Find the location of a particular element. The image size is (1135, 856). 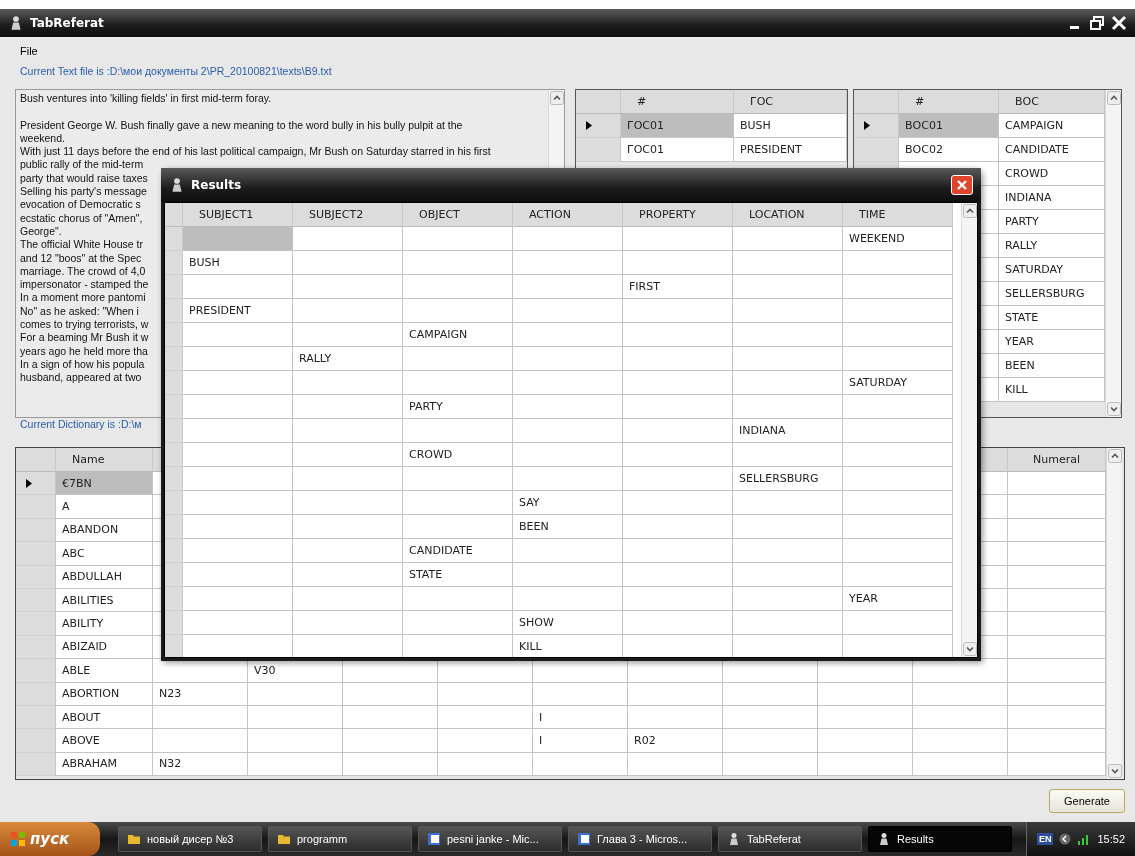

text-line: party that would raise taxes is located at coordinates (84, 178).